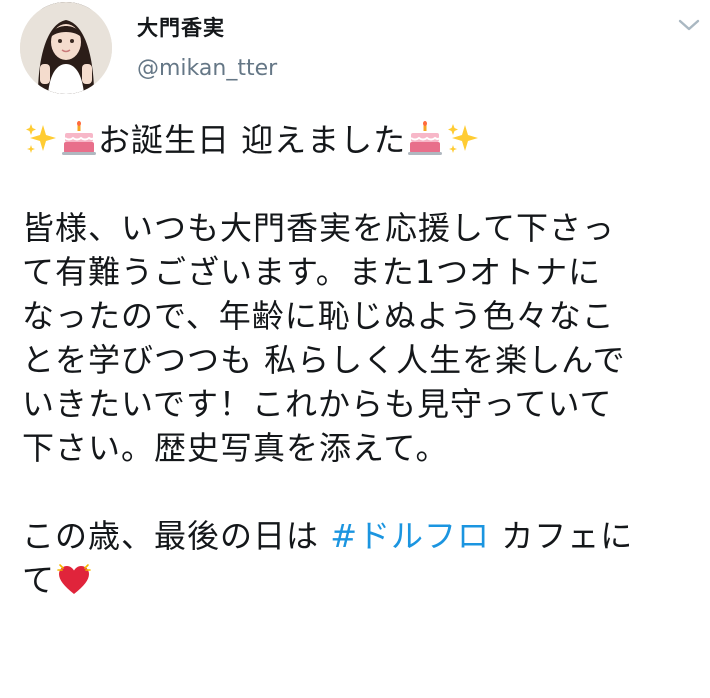 The height and width of the screenshot is (698, 710). I want to click on tweet-line: 下さい。歴史写真を添えて。, so click(235, 448).